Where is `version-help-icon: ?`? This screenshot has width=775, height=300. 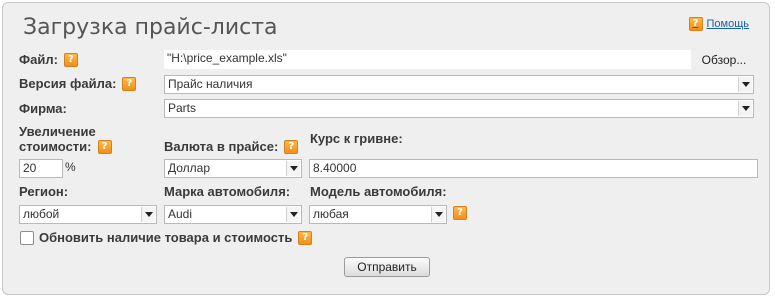
version-help-icon: ? is located at coordinates (129, 83).